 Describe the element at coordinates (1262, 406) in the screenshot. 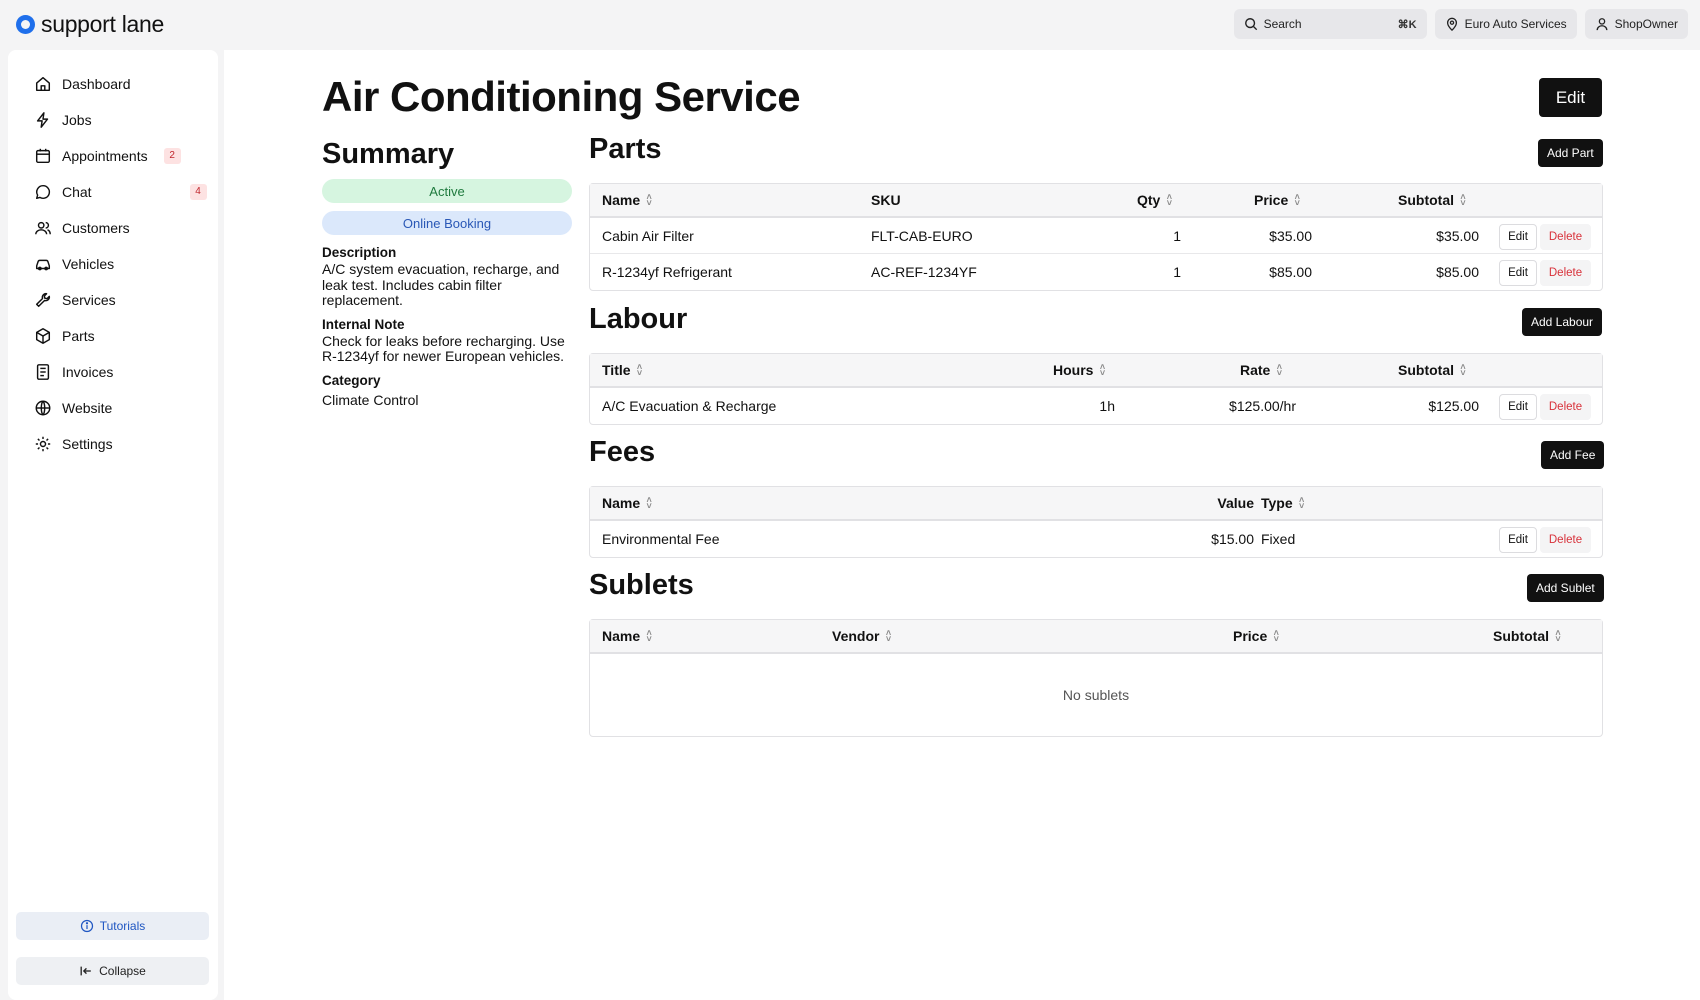

I see `labour-rate: $125.00/hr` at that location.